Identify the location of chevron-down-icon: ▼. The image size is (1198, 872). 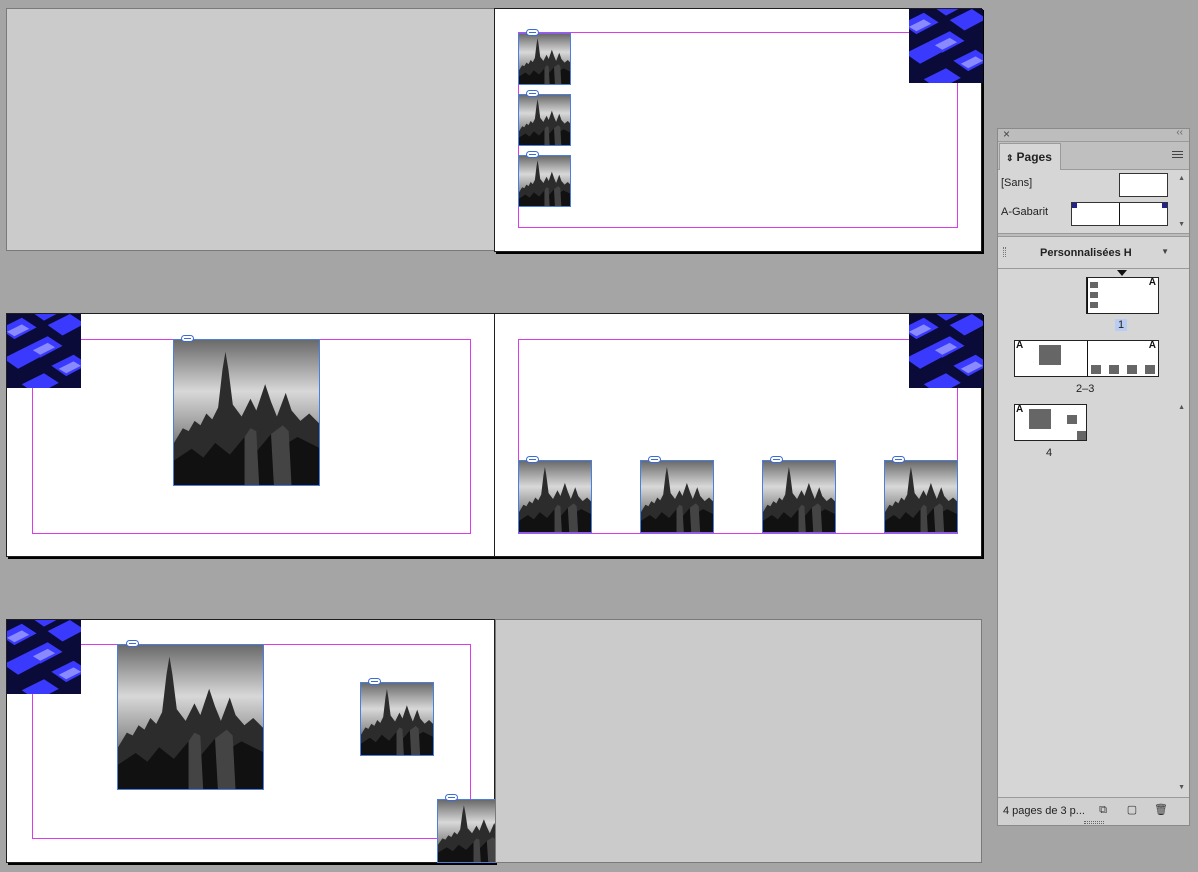
(1165, 251).